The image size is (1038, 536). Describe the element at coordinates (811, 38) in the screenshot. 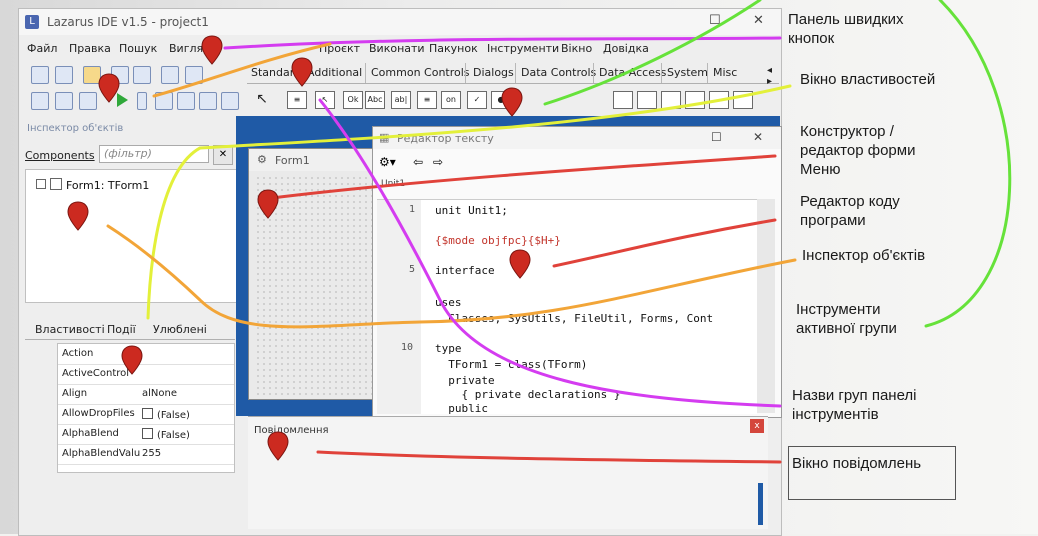

I see `label-line: кнопок` at that location.